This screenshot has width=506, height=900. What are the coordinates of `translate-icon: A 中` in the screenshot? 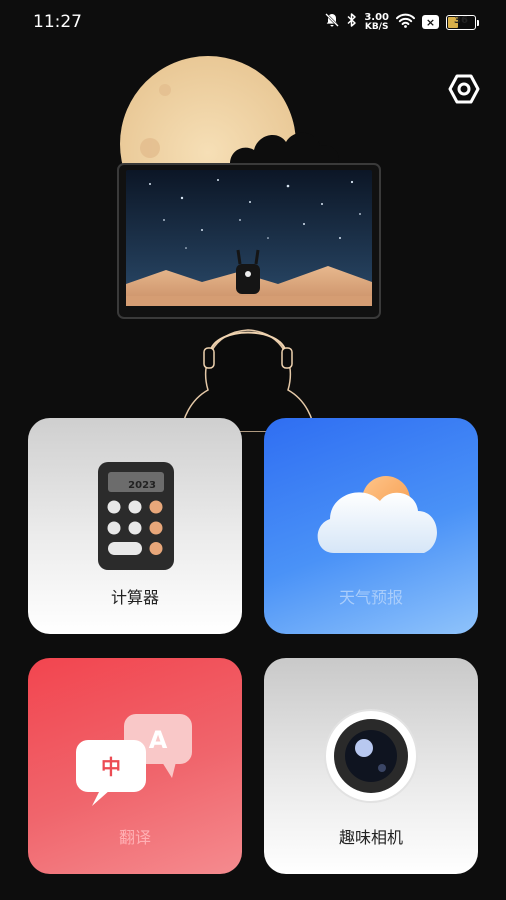 It's located at (134, 760).